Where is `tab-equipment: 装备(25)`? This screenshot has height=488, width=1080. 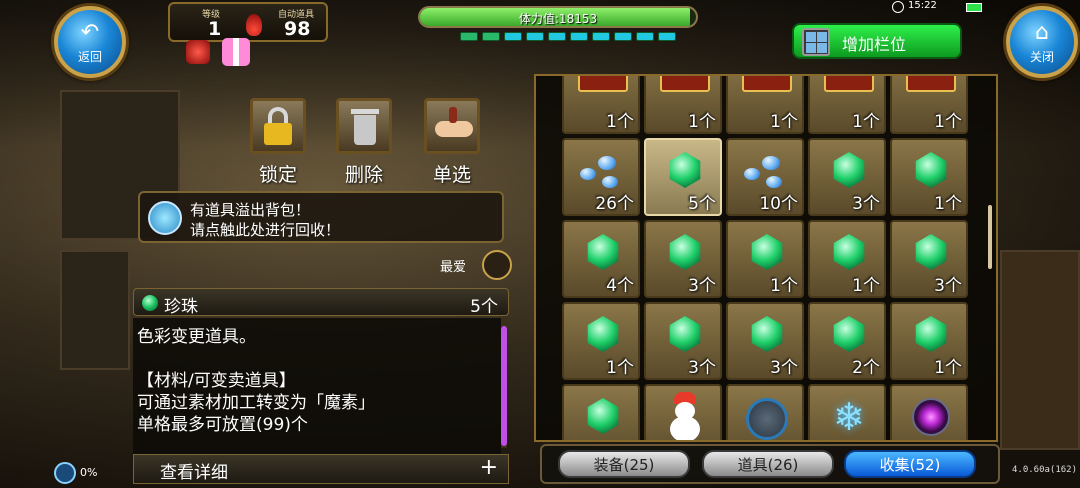 tab-equipment: 装备(25) is located at coordinates (624, 464).